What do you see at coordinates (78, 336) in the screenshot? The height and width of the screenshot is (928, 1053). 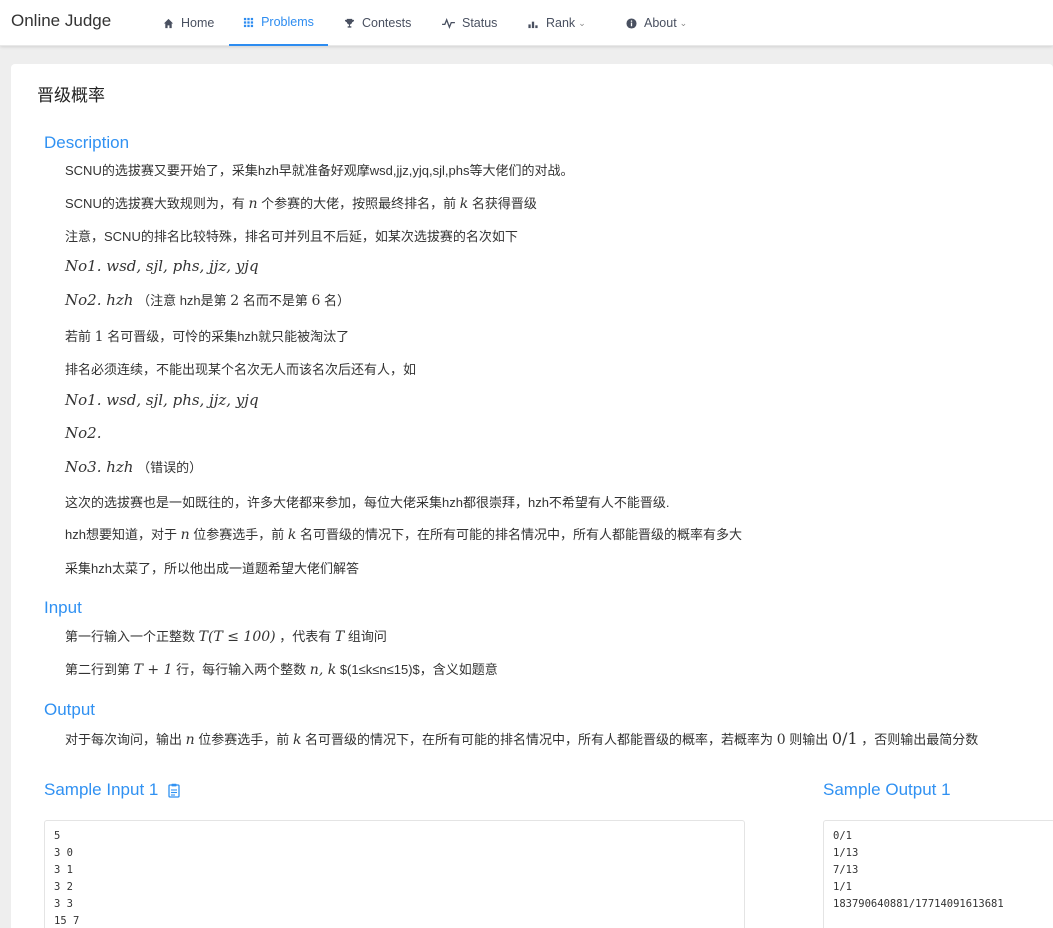 I see `text-span: 若前` at bounding box center [78, 336].